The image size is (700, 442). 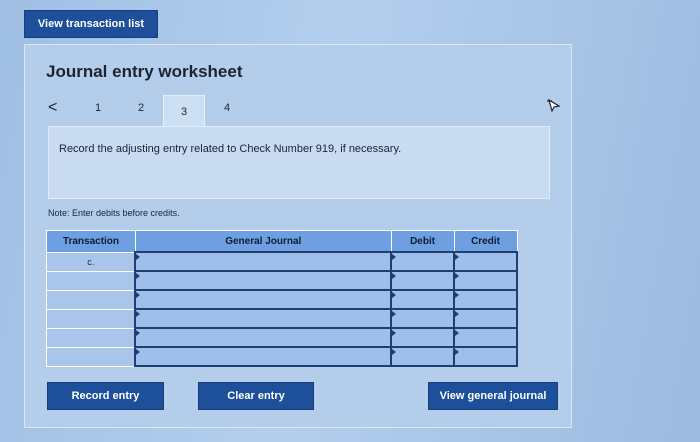 What do you see at coordinates (184, 111) in the screenshot?
I see `tab-3: 3` at bounding box center [184, 111].